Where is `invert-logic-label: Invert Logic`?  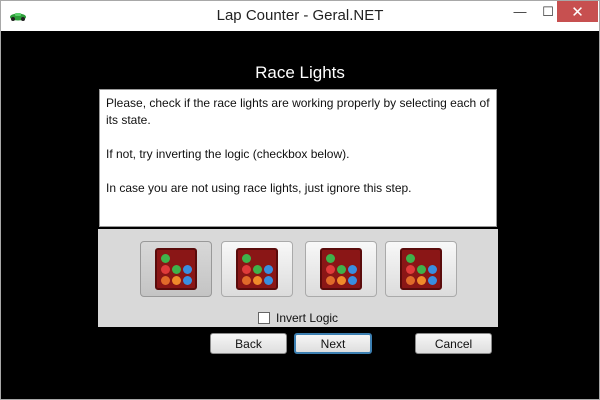 invert-logic-label: Invert Logic is located at coordinates (307, 318).